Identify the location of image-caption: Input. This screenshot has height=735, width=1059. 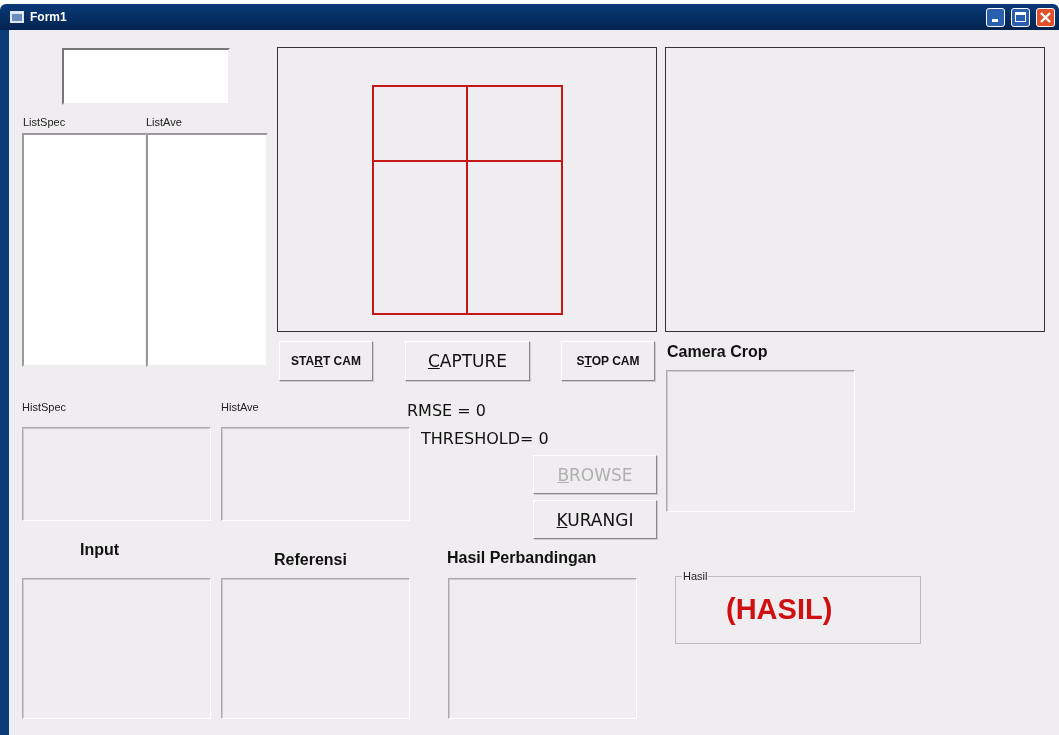
(100, 550).